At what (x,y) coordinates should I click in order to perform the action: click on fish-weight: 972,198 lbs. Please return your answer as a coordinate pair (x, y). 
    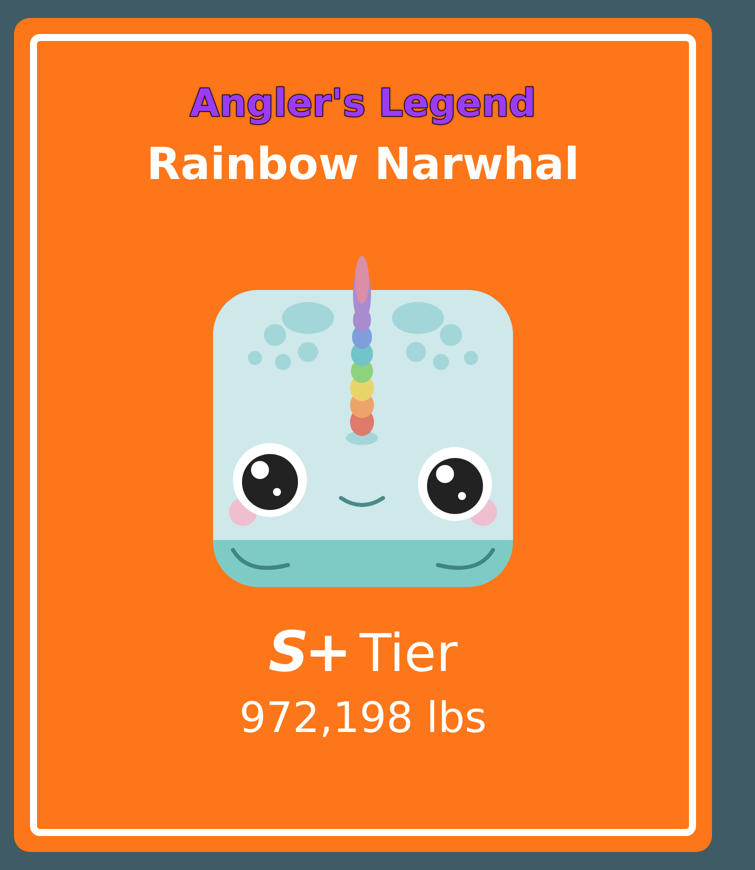
    Looking at the image, I should click on (363, 717).